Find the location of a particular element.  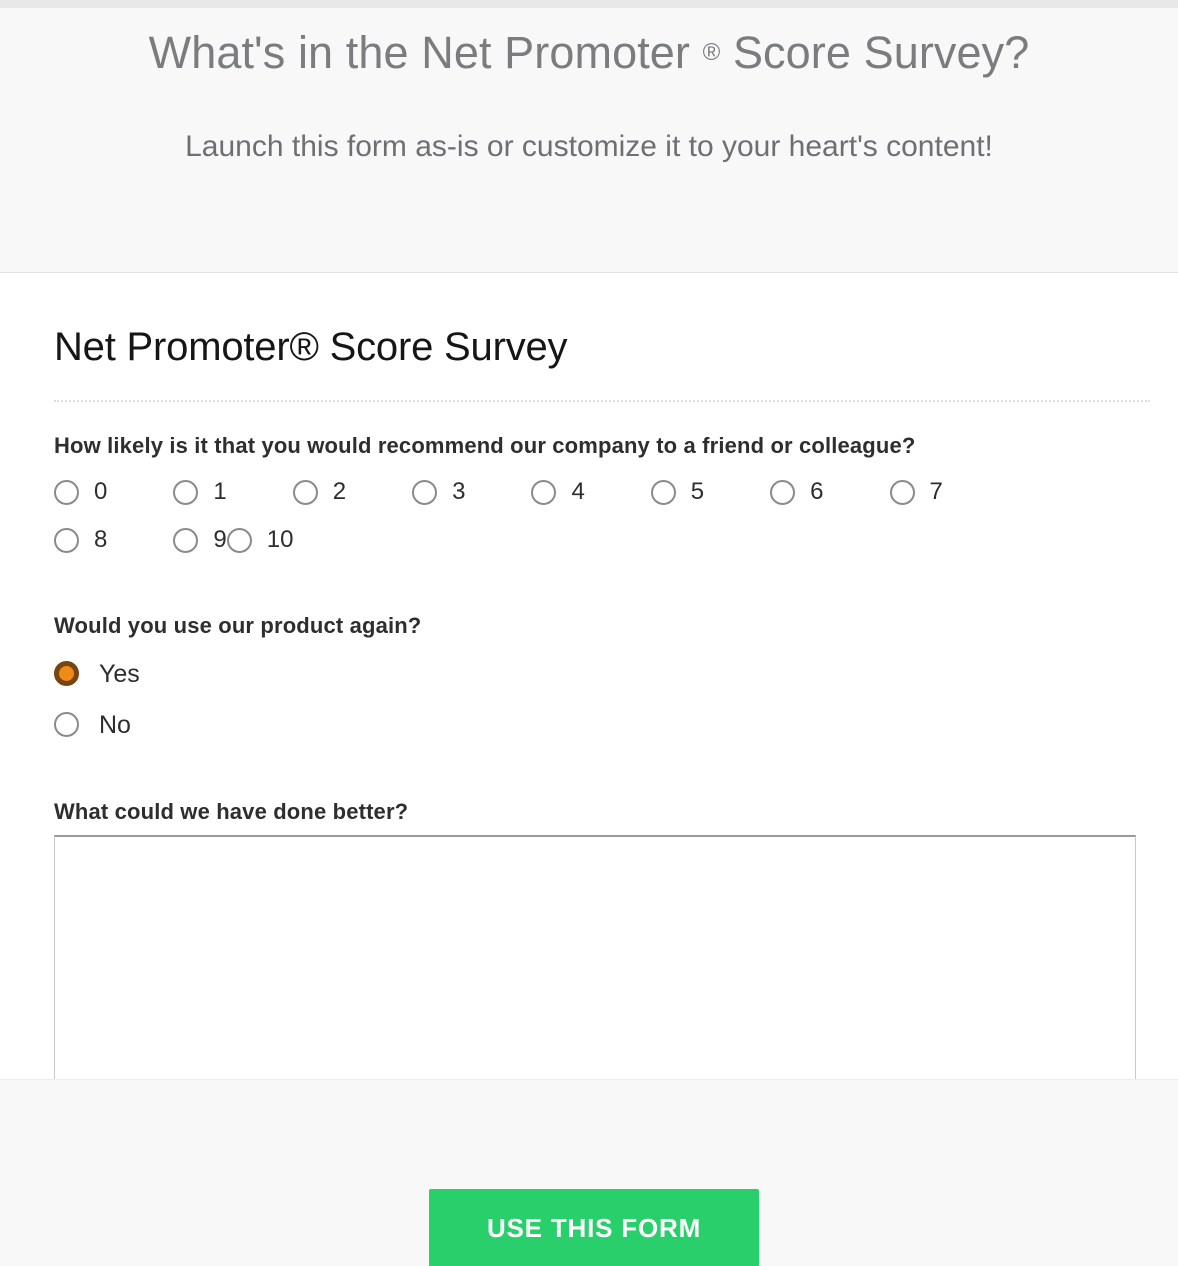

question-label-use-again: Would you use our product again? is located at coordinates (238, 625).